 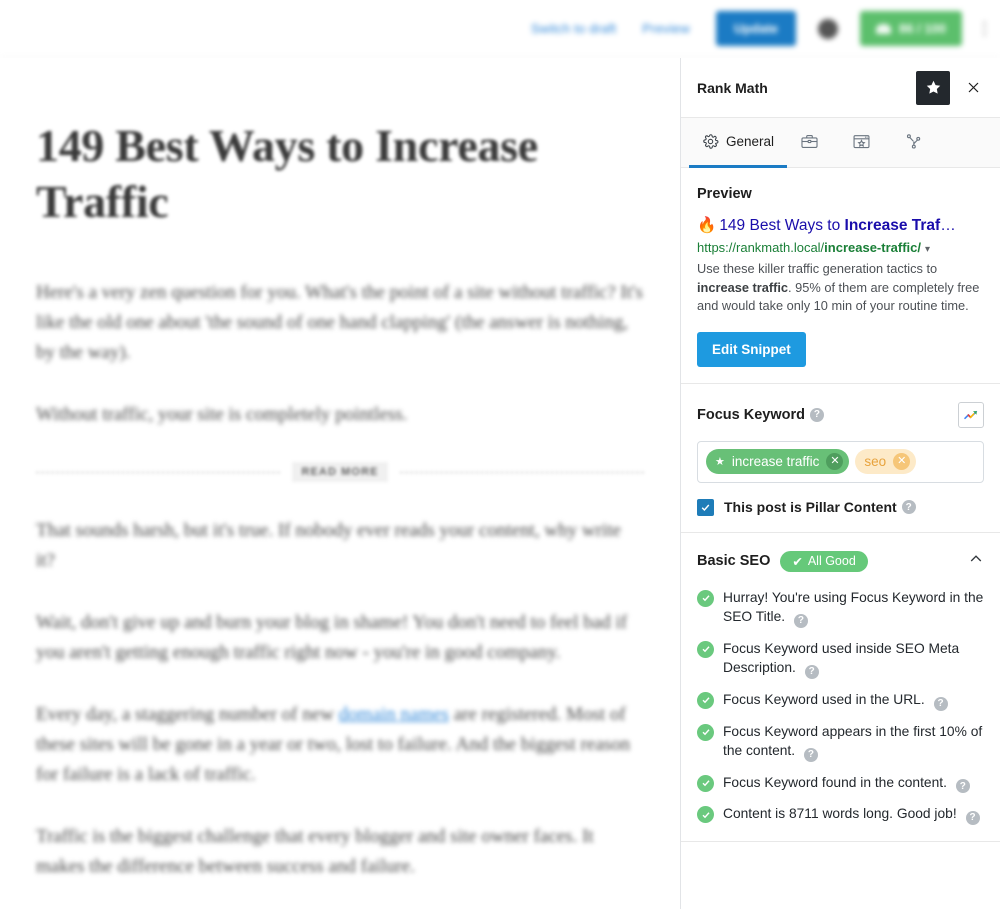 What do you see at coordinates (782, 225) in the screenshot?
I see `snippet-title-plain: 149 Best Ways to` at bounding box center [782, 225].